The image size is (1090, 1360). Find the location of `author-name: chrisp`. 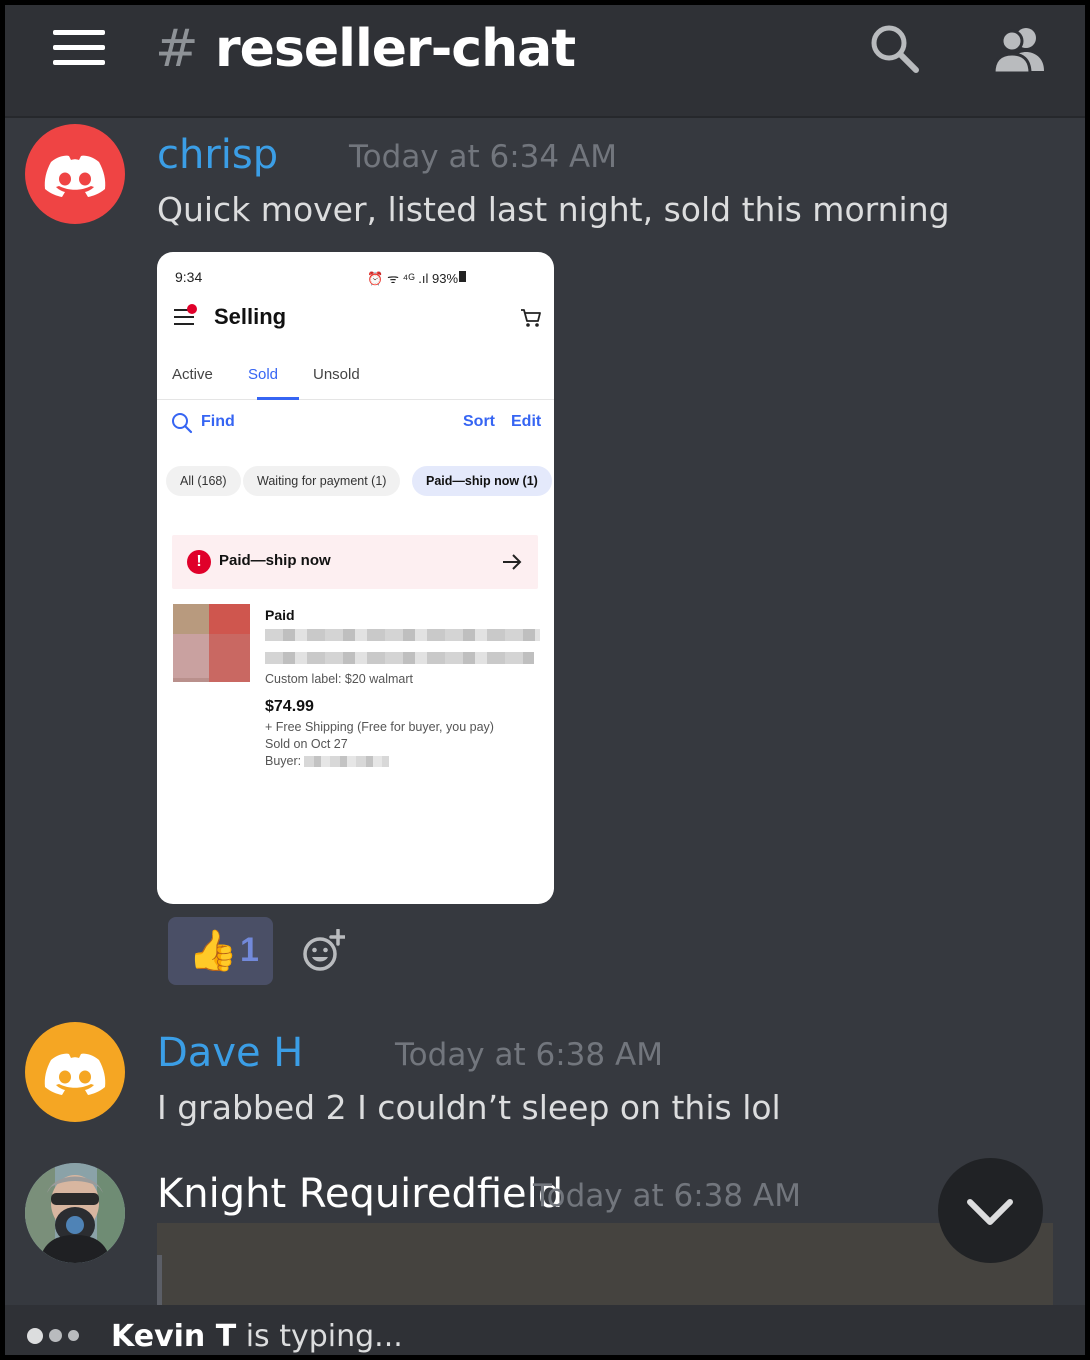

author-name: chrisp is located at coordinates (217, 155).